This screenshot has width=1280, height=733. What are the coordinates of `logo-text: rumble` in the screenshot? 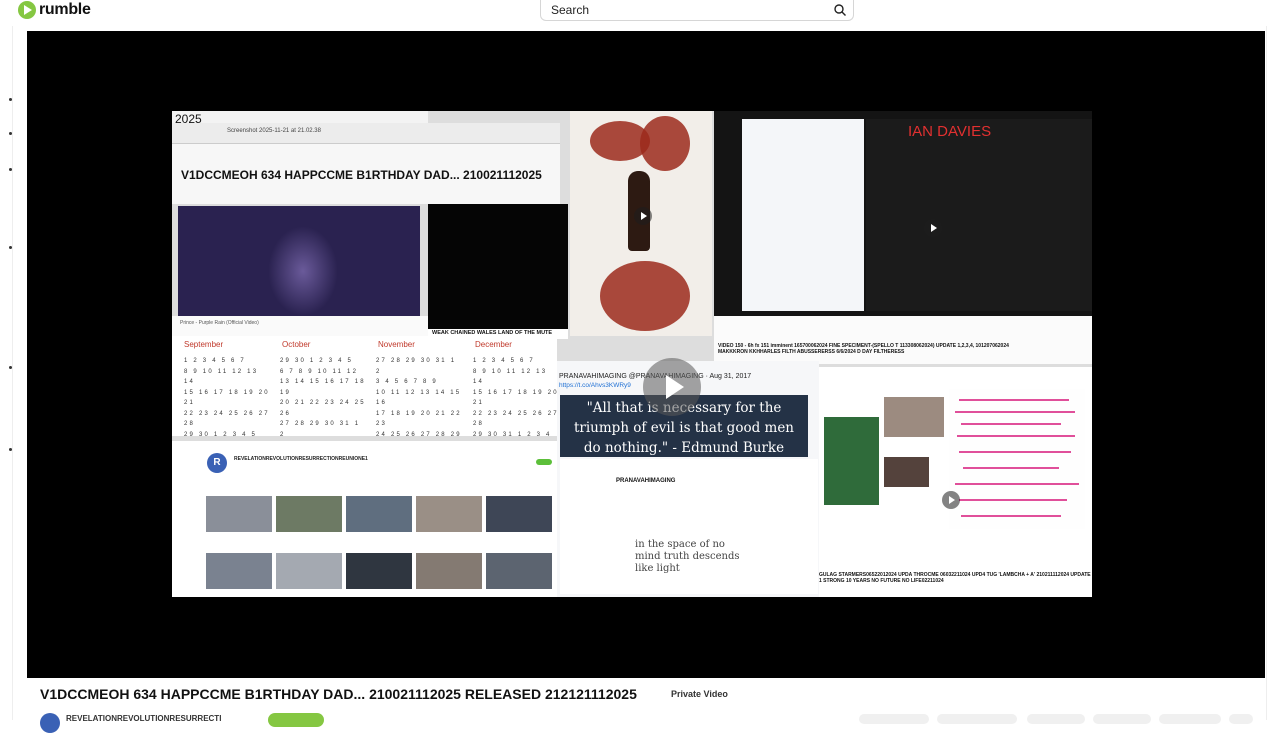 It's located at (65, 9).